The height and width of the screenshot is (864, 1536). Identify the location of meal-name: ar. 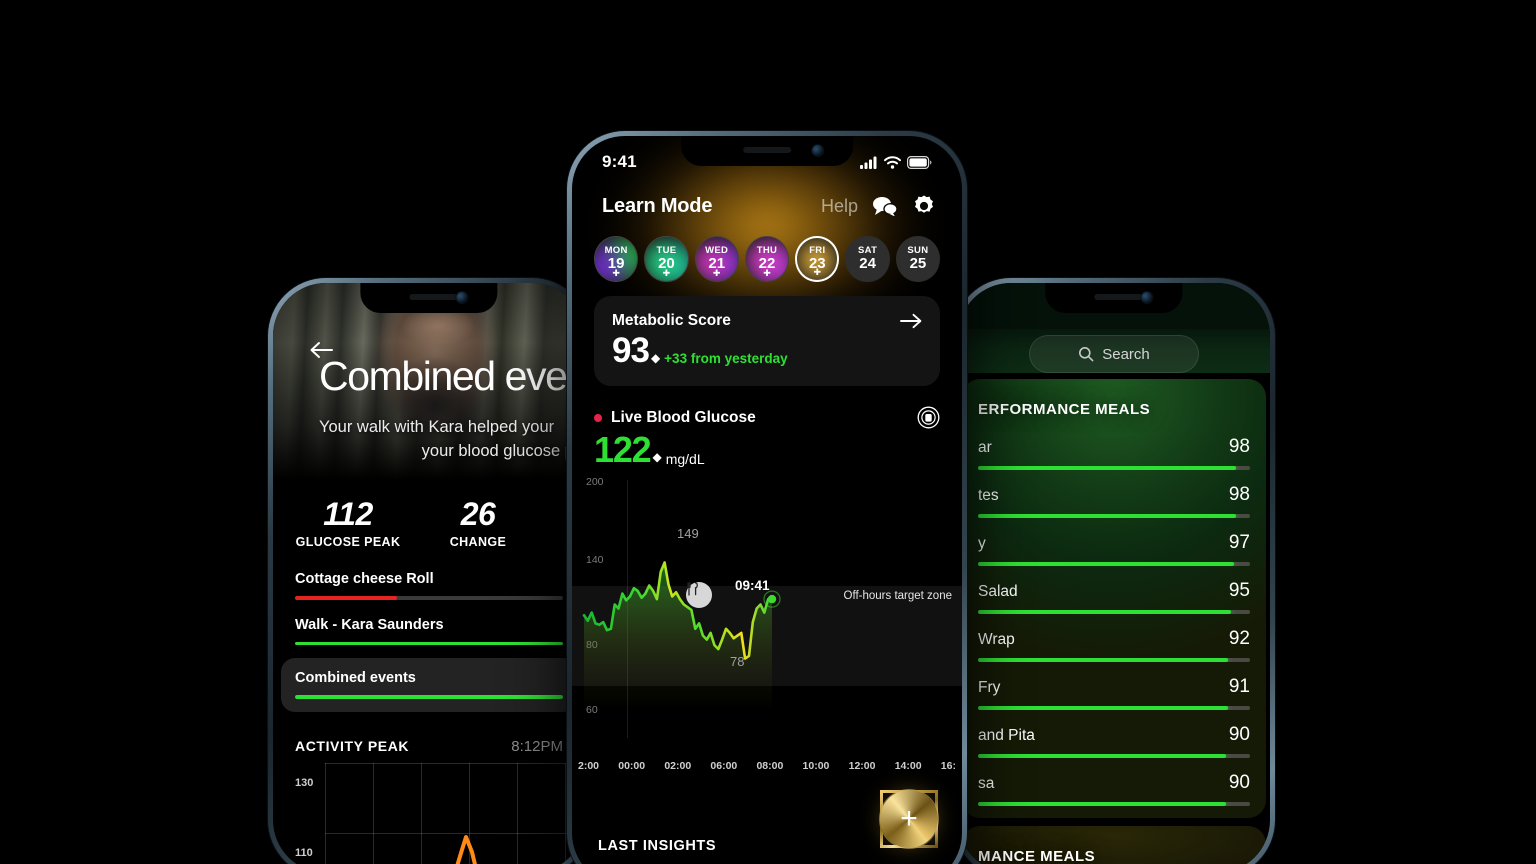
(985, 447).